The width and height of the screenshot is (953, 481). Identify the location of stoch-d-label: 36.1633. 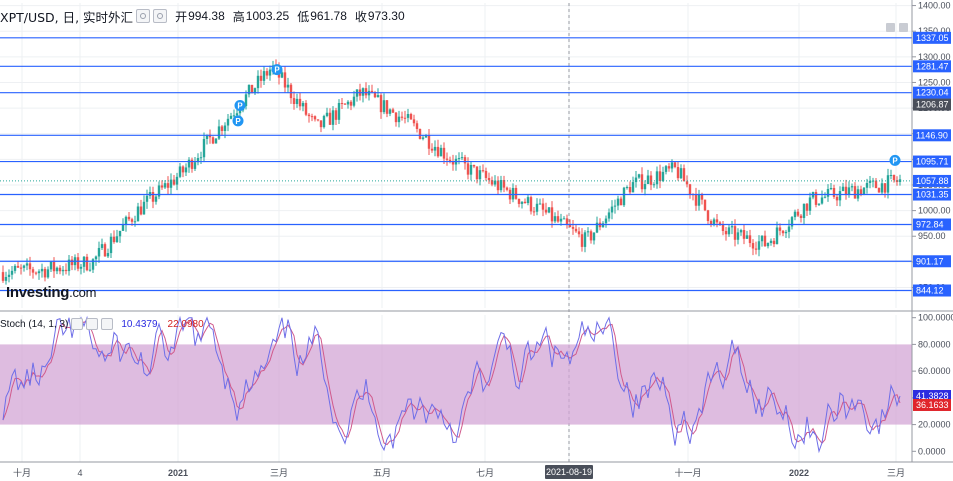
(932, 405).